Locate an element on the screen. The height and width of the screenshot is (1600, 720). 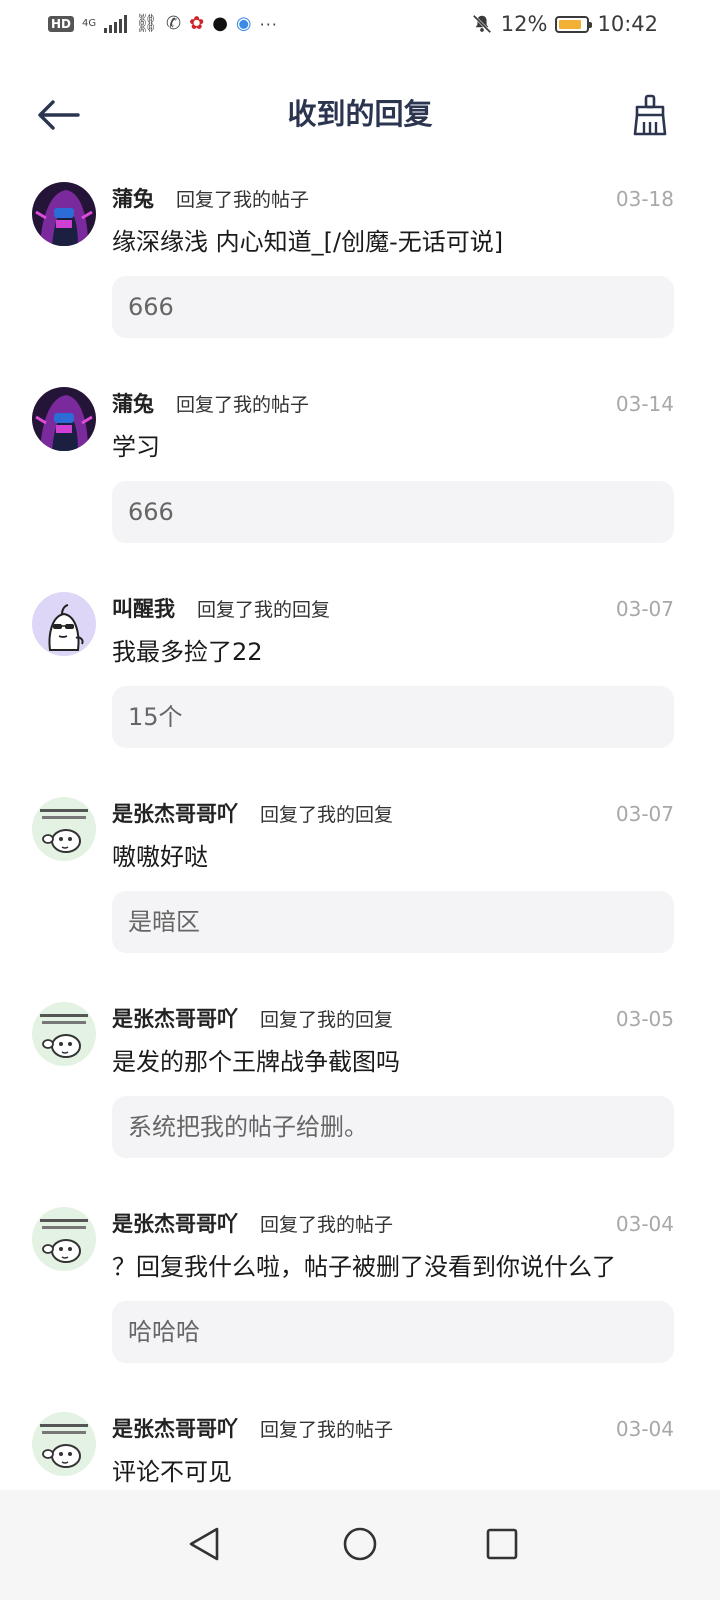
battery-icon is located at coordinates (574, 24).